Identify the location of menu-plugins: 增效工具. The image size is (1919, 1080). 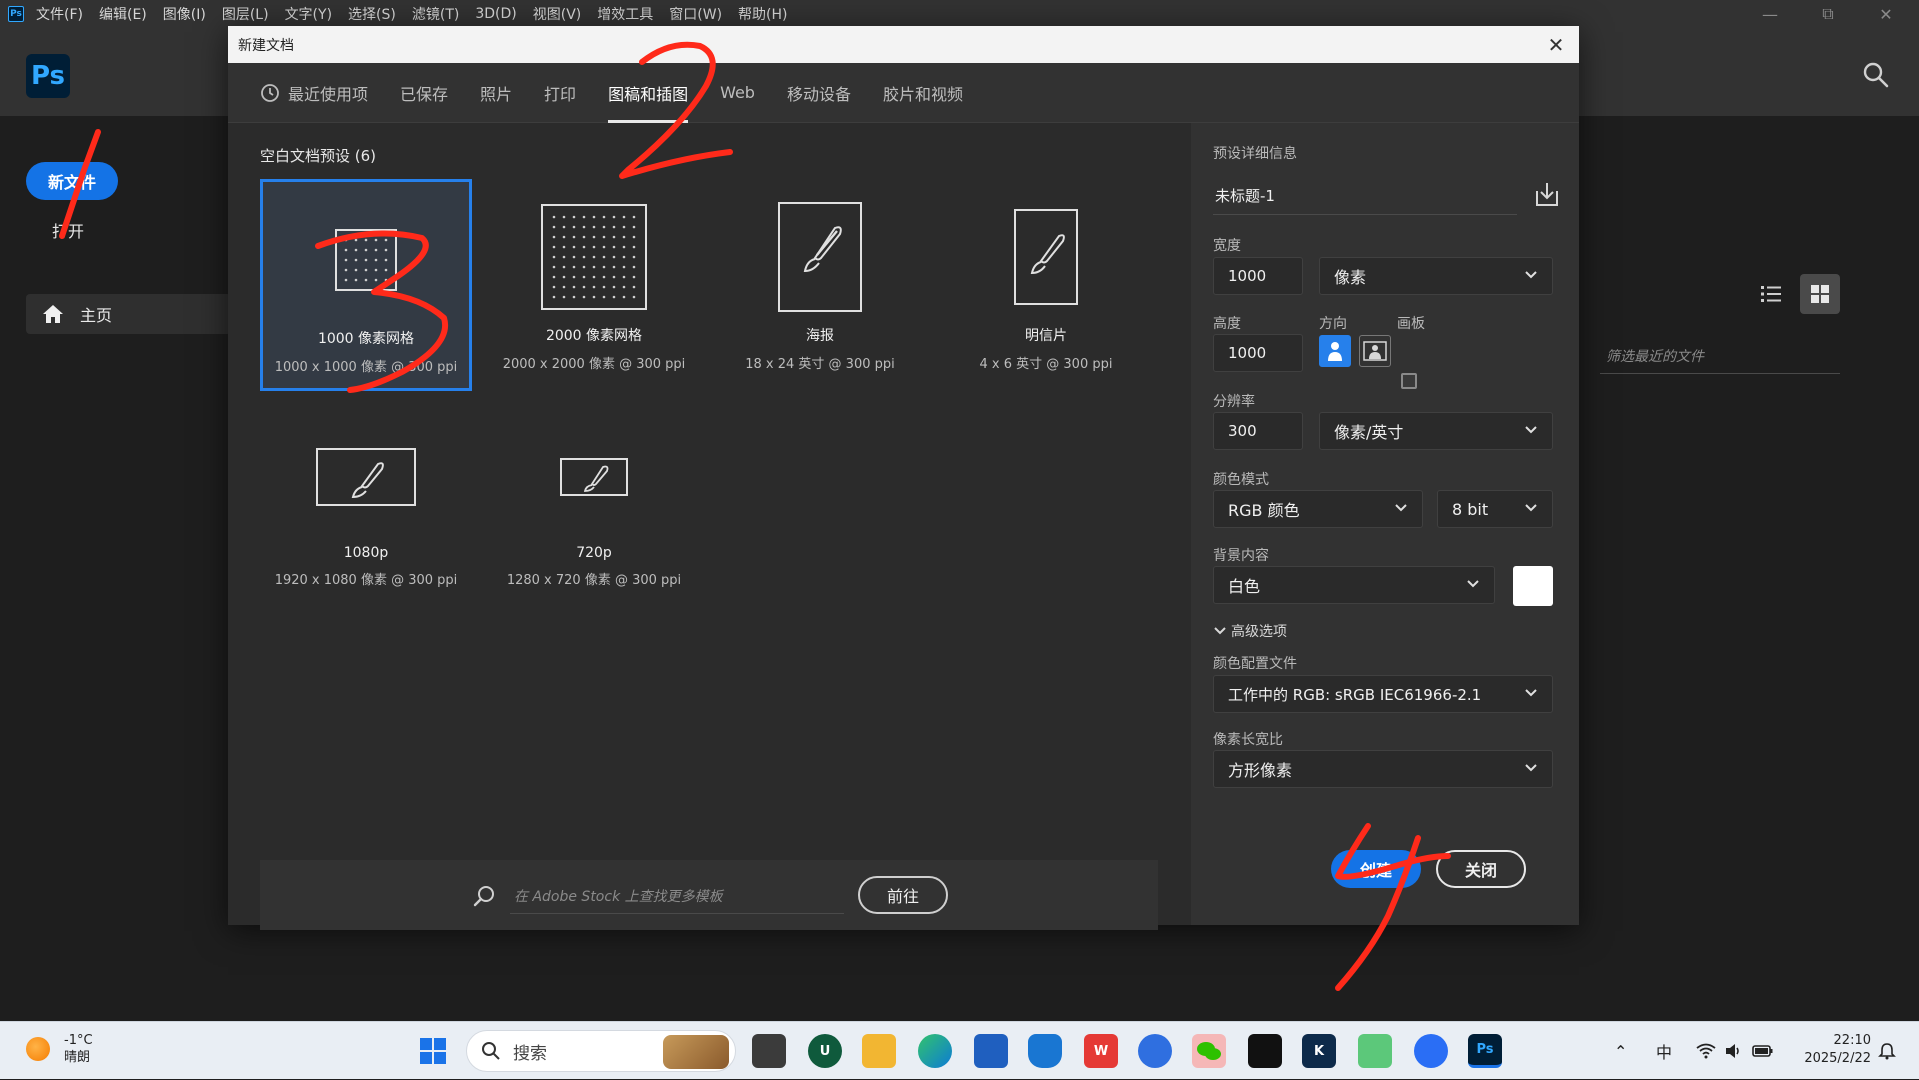
(625, 14).